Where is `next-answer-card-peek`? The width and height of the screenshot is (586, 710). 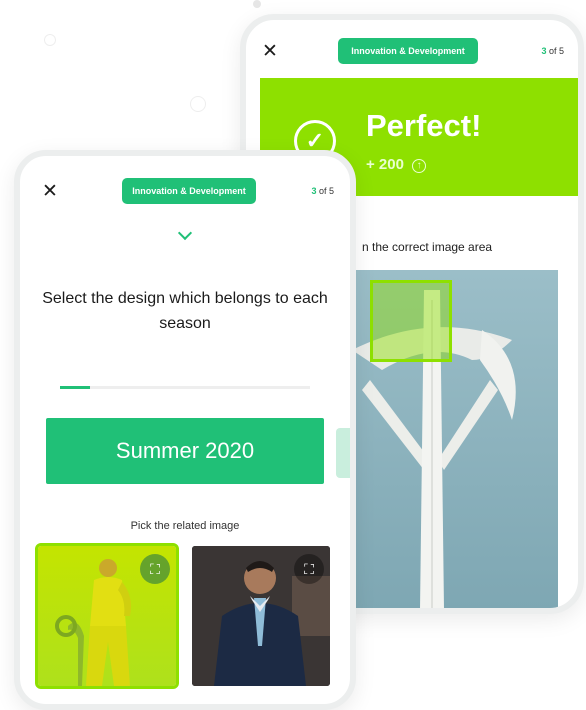
next-answer-card-peek is located at coordinates (343, 453).